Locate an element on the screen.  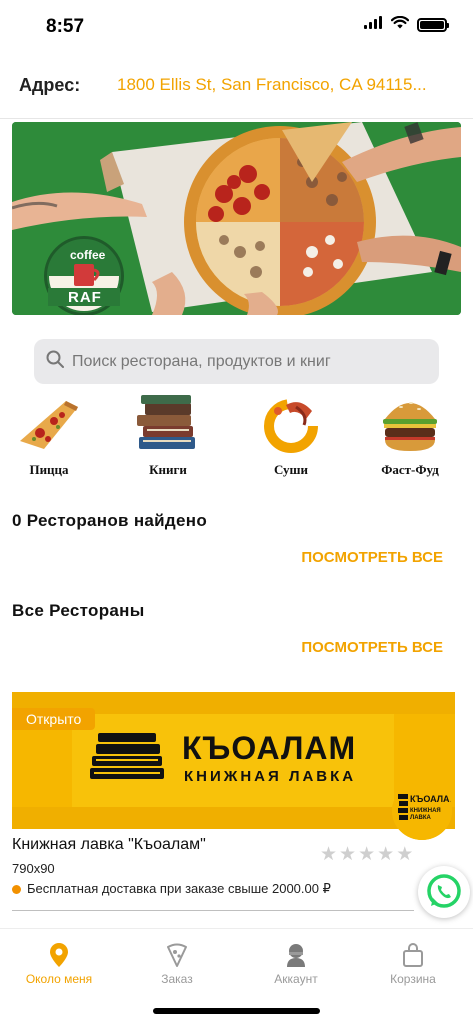
books-icon is located at coordinates (168, 424).